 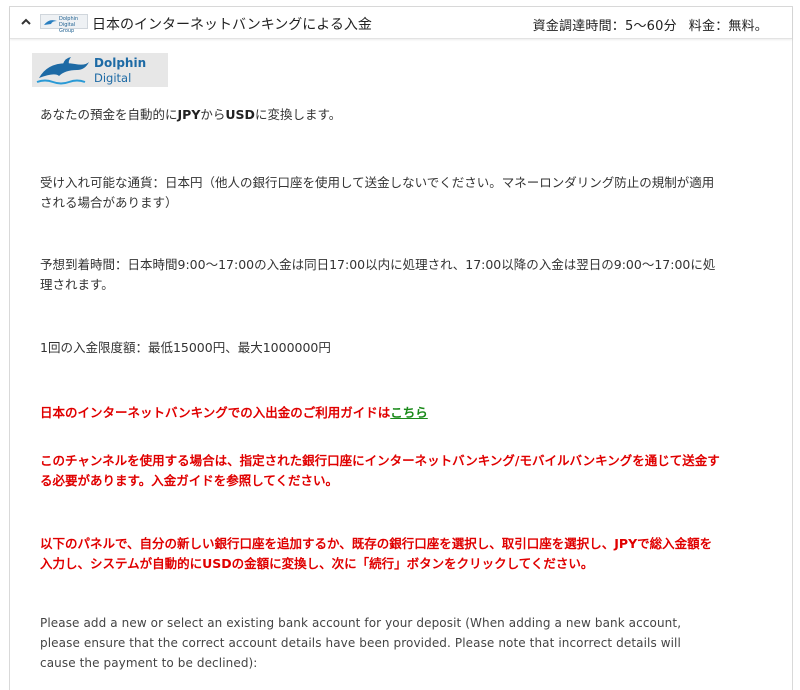 What do you see at coordinates (240, 114) in the screenshot?
I see `currency-to: USD` at bounding box center [240, 114].